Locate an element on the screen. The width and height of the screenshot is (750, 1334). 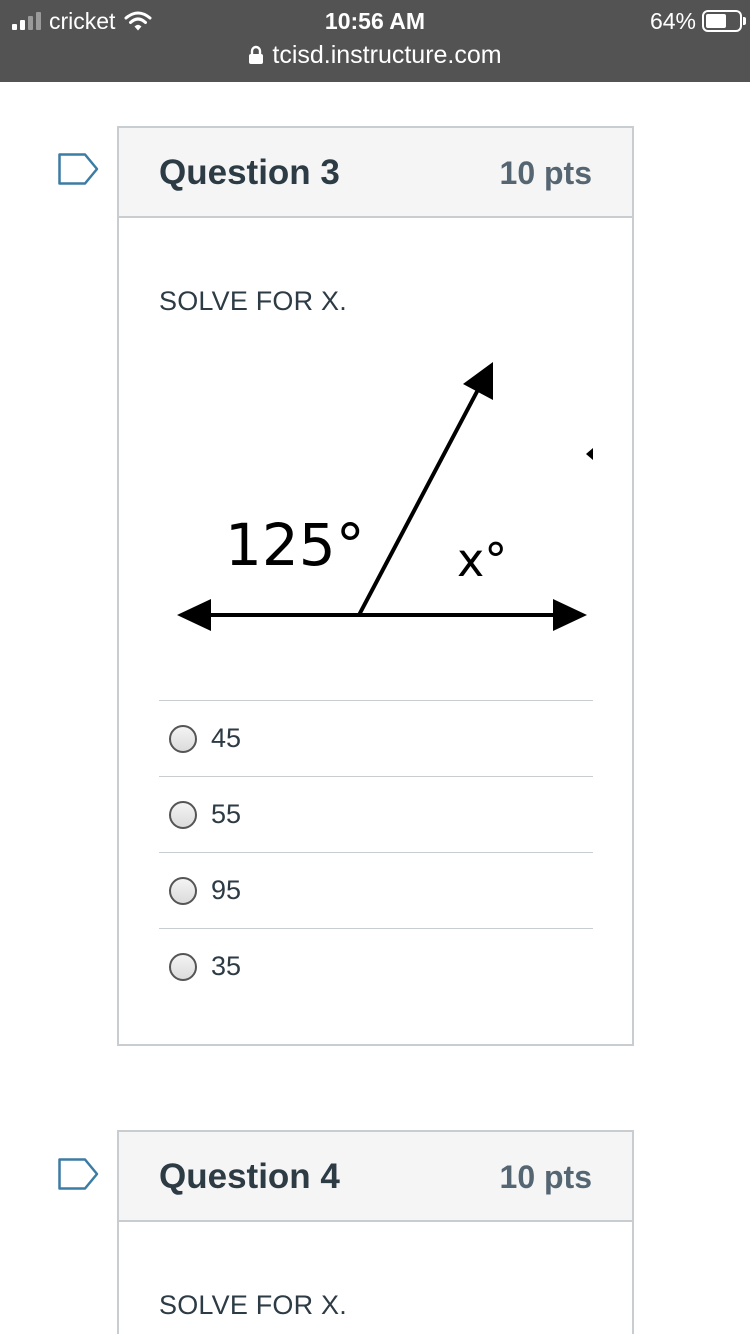
angle-label-125: 125° is located at coordinates (295, 545).